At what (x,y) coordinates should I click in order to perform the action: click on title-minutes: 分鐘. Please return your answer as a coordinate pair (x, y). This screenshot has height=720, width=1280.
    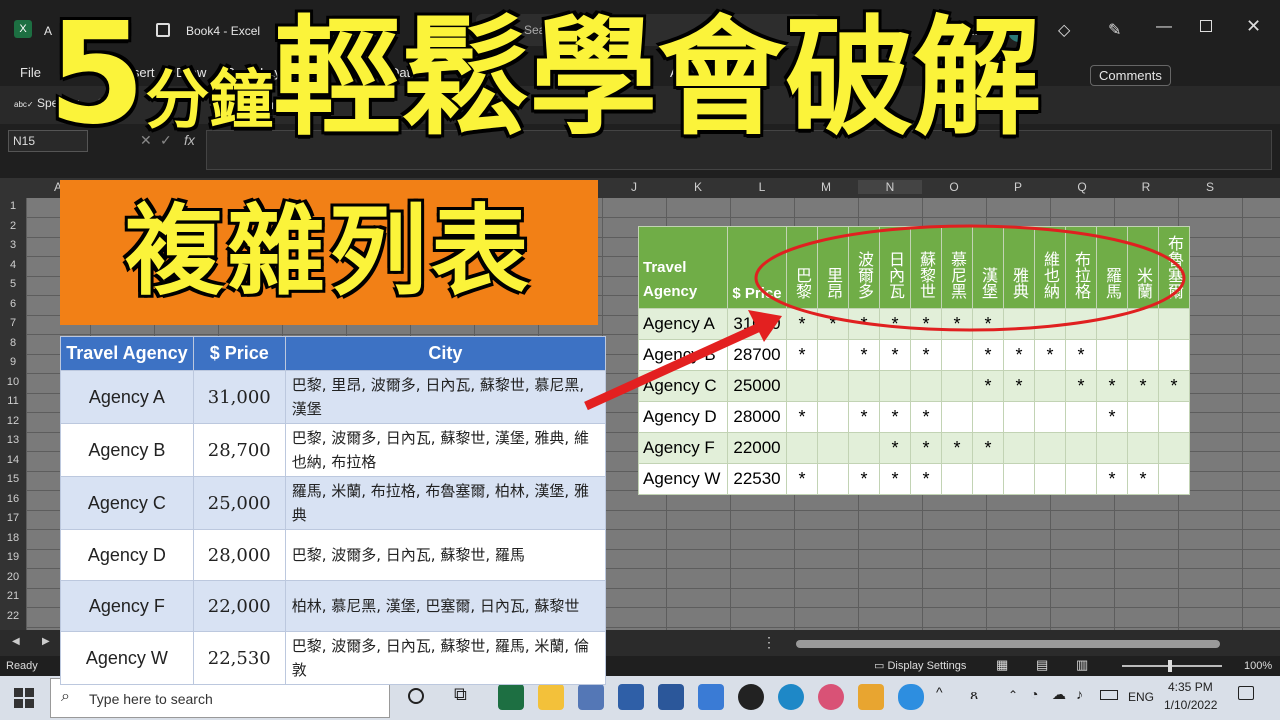
    Looking at the image, I should click on (209, 101).